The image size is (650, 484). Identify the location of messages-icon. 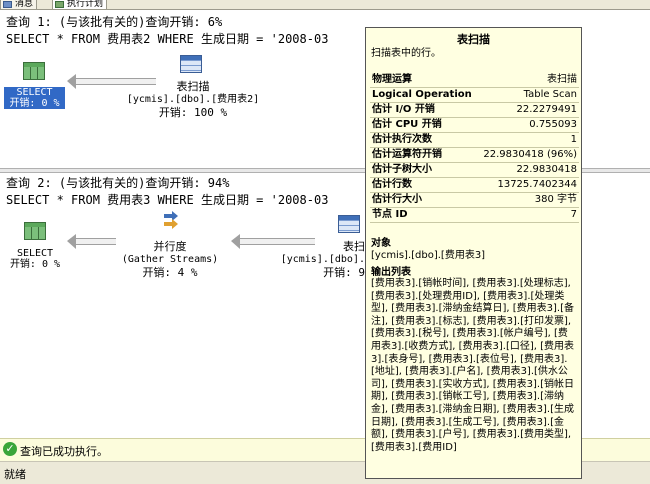
(7, 4).